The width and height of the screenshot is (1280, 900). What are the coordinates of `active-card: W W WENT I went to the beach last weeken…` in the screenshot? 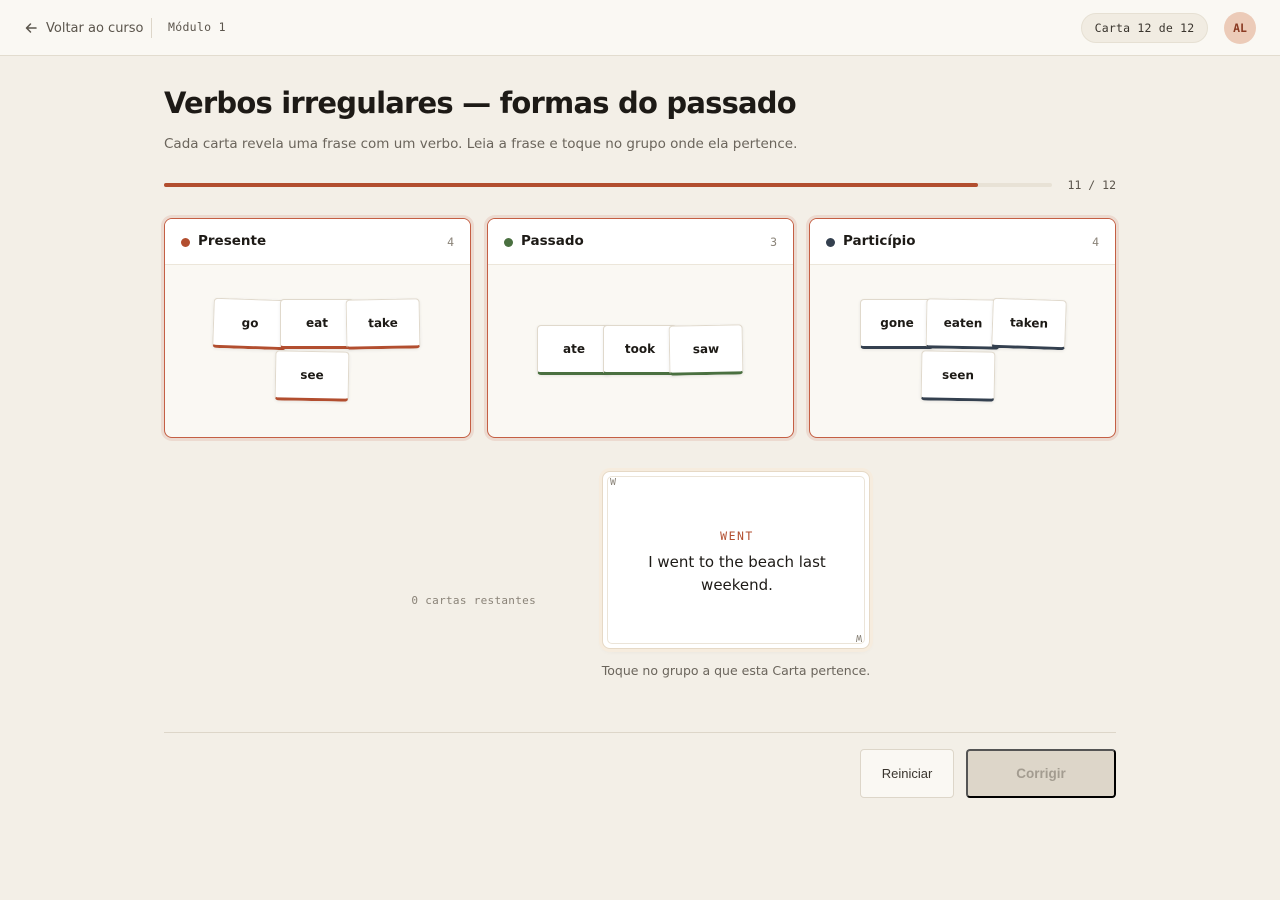 It's located at (736, 560).